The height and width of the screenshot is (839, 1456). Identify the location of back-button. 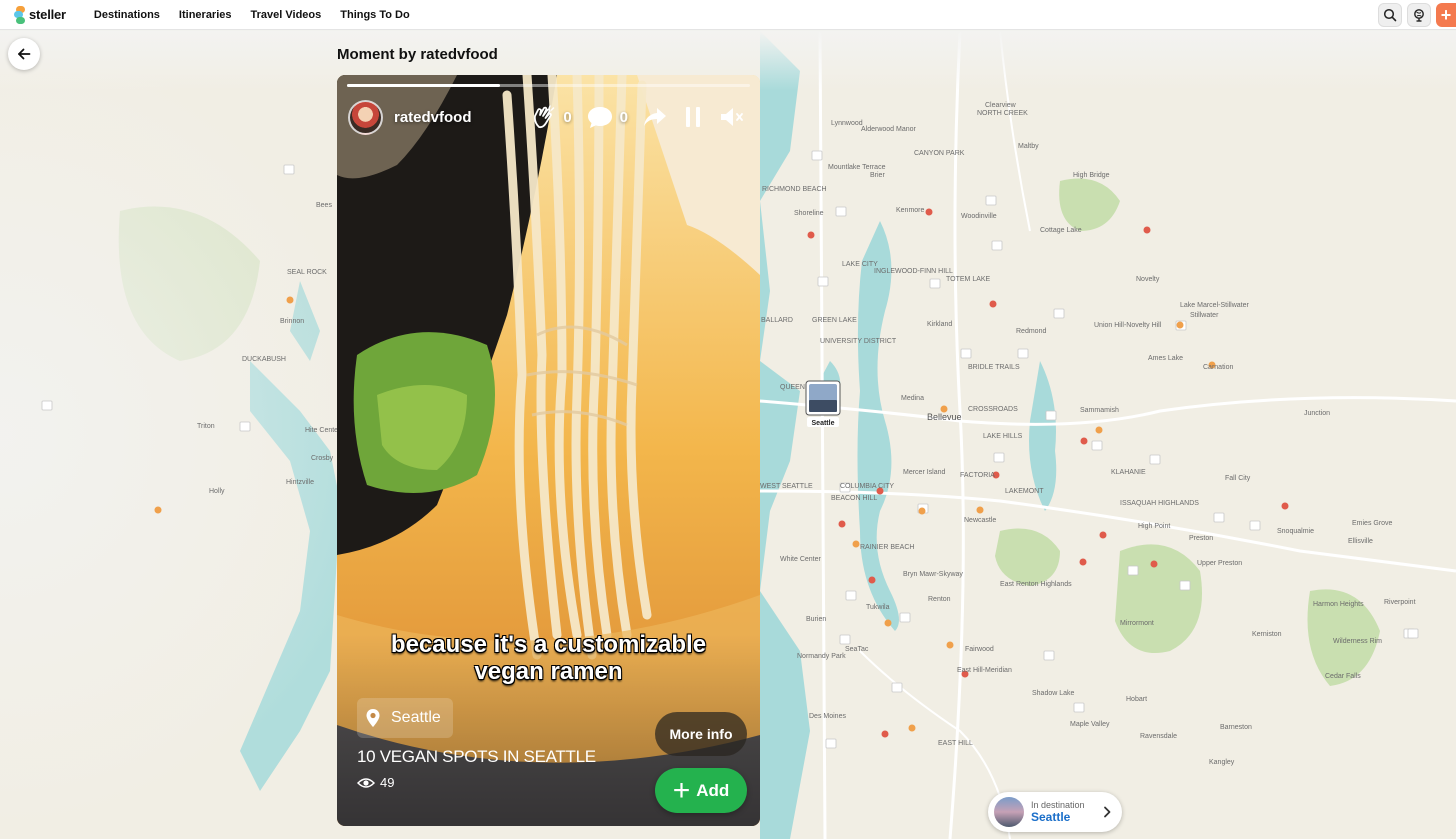
(24, 54).